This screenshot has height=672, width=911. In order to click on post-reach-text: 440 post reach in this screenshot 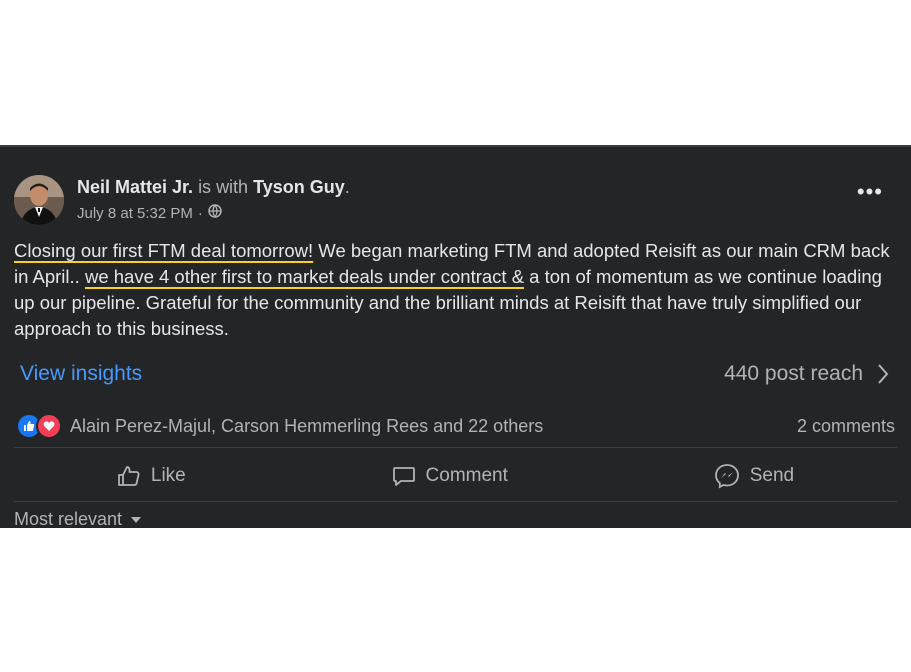, I will do `click(793, 373)`.